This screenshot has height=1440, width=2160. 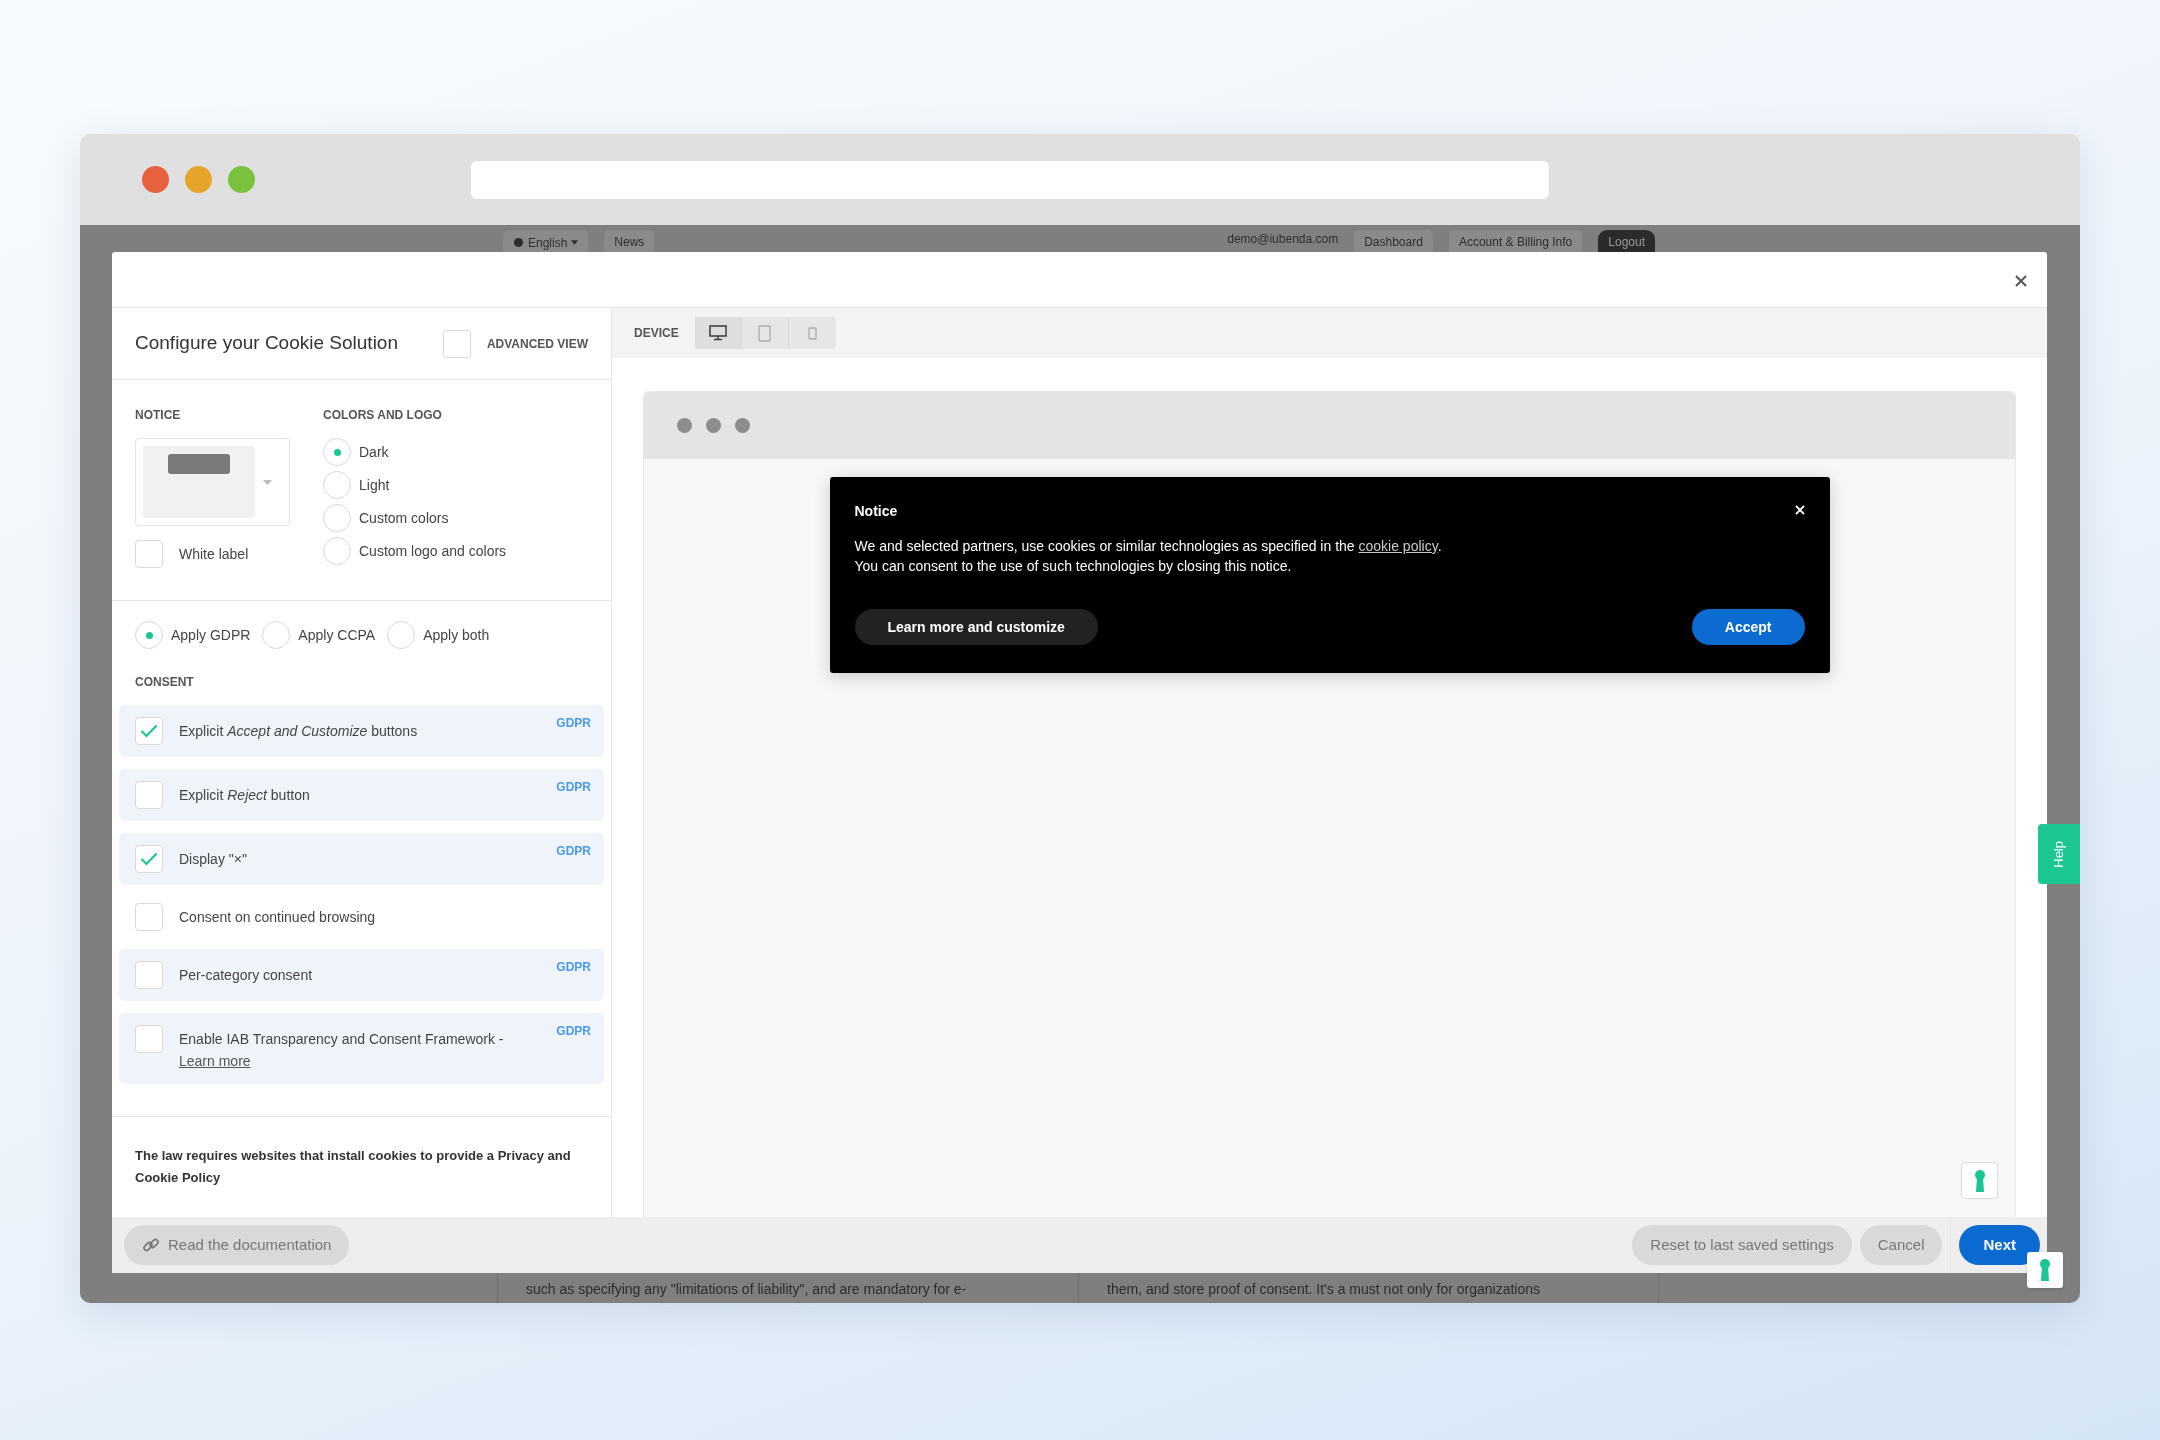 I want to click on logout-button: Logout, so click(x=1626, y=241).